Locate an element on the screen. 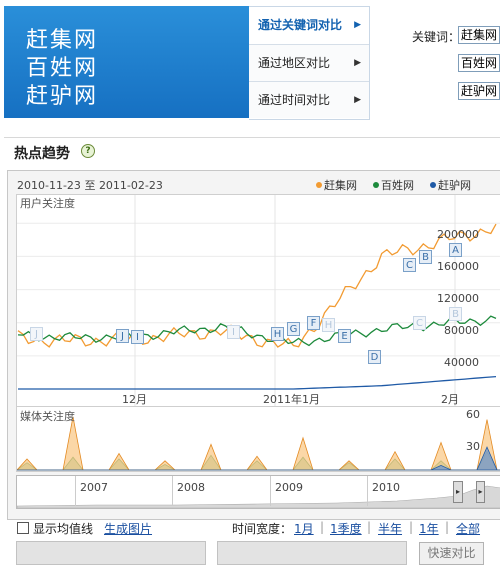 This screenshot has width=500, height=578. y-tick: 200000 is located at coordinates (458, 234).